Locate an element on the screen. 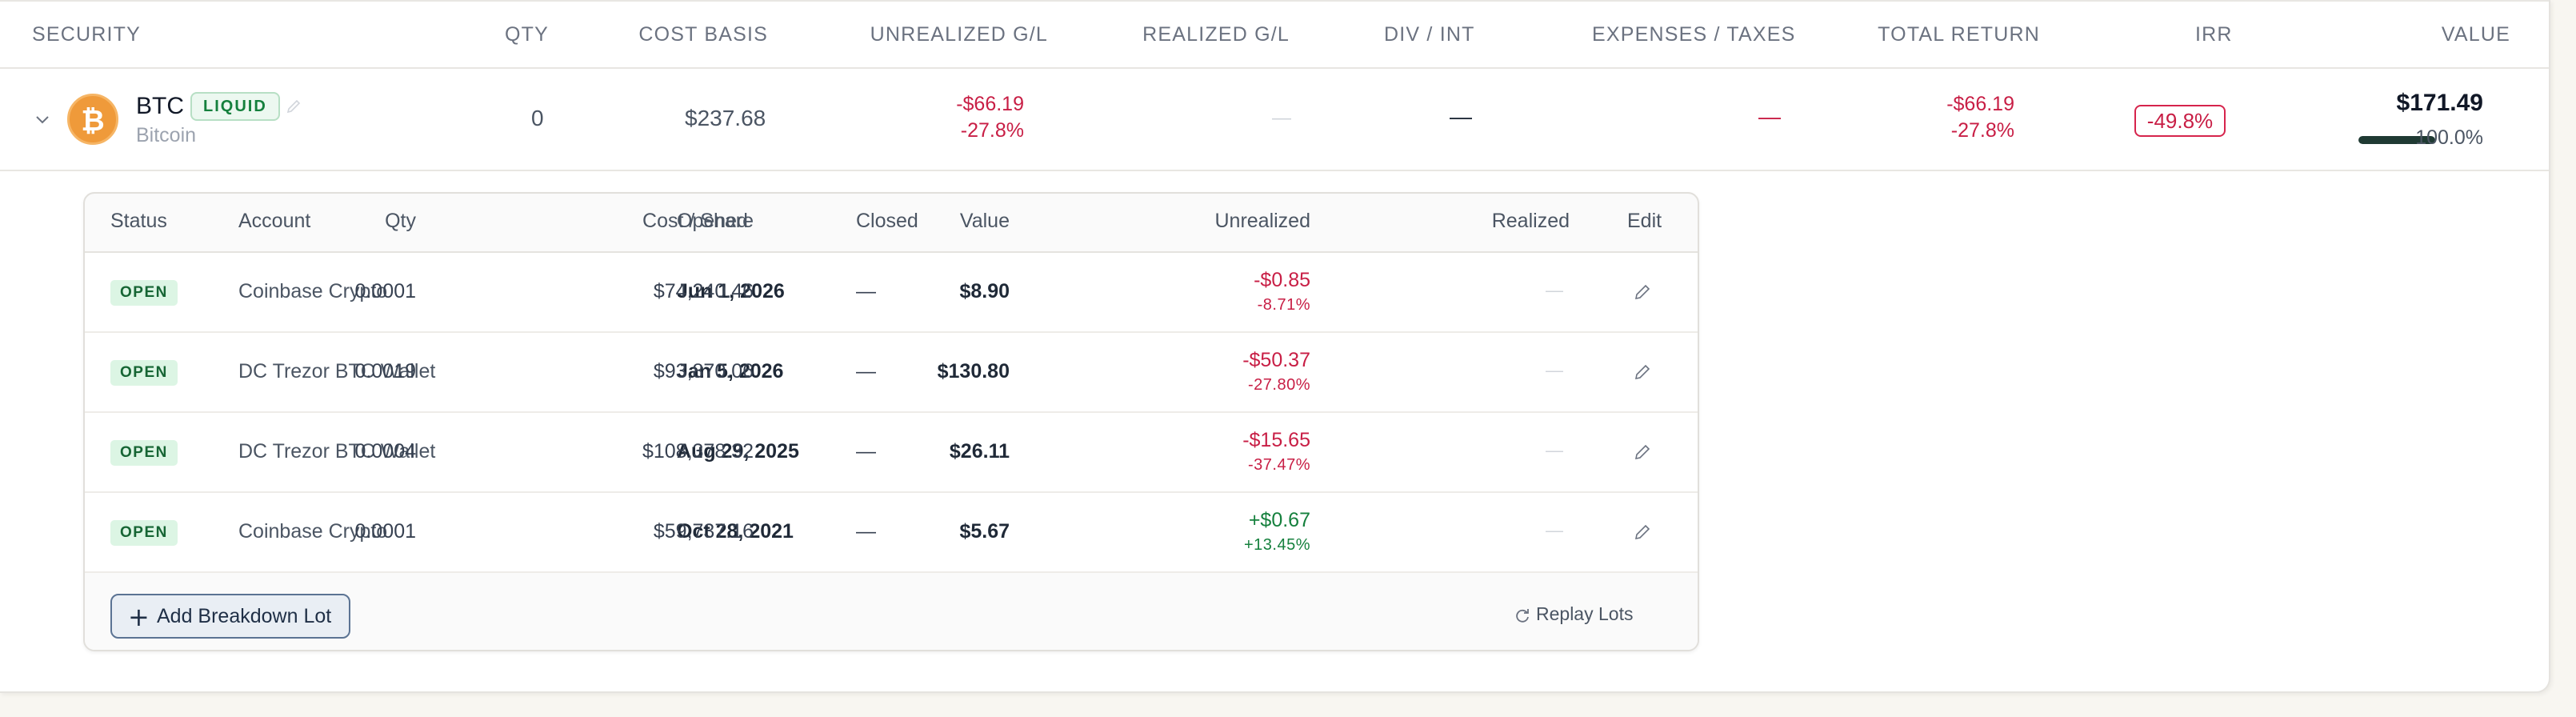 The width and height of the screenshot is (2576, 717). col-expenses: EXPENSES / TAXES is located at coordinates (1693, 34).